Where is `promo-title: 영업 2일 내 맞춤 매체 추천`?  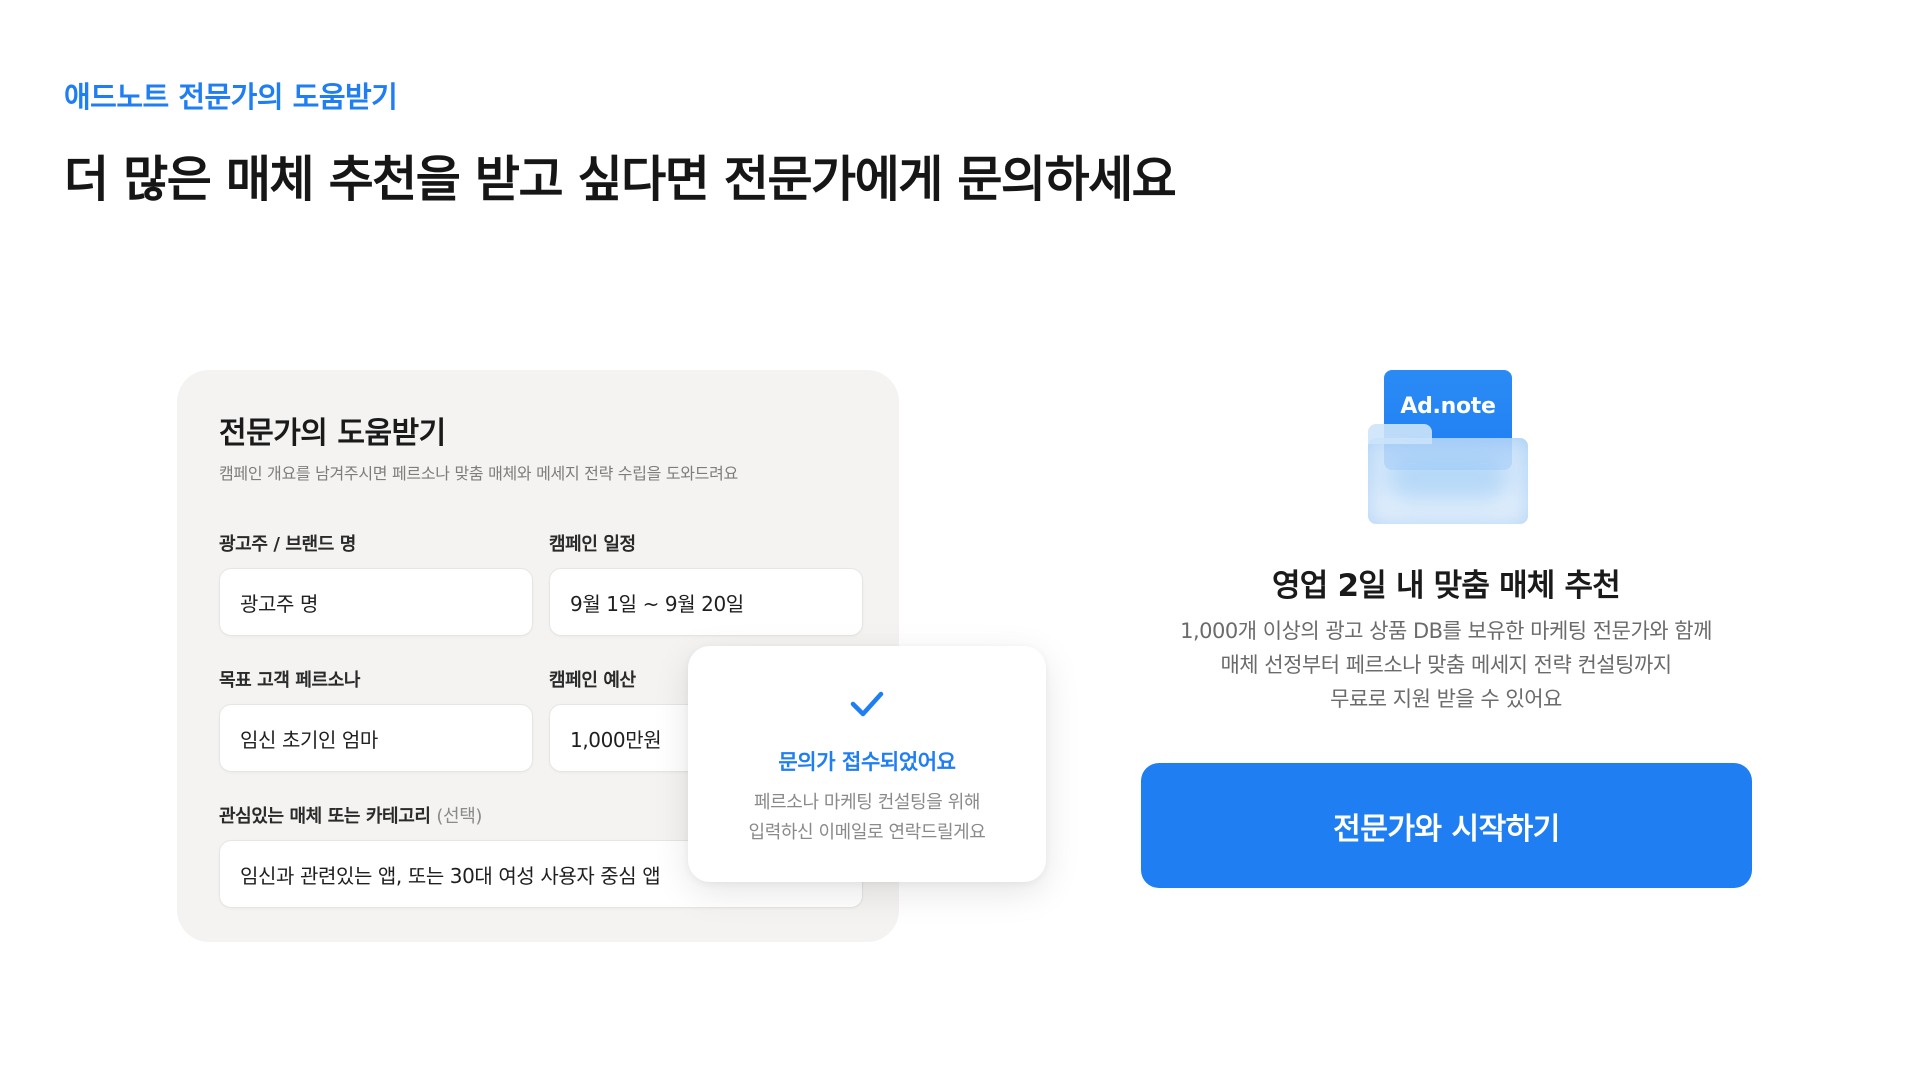 promo-title: 영업 2일 내 맞춤 매체 추천 is located at coordinates (1446, 586).